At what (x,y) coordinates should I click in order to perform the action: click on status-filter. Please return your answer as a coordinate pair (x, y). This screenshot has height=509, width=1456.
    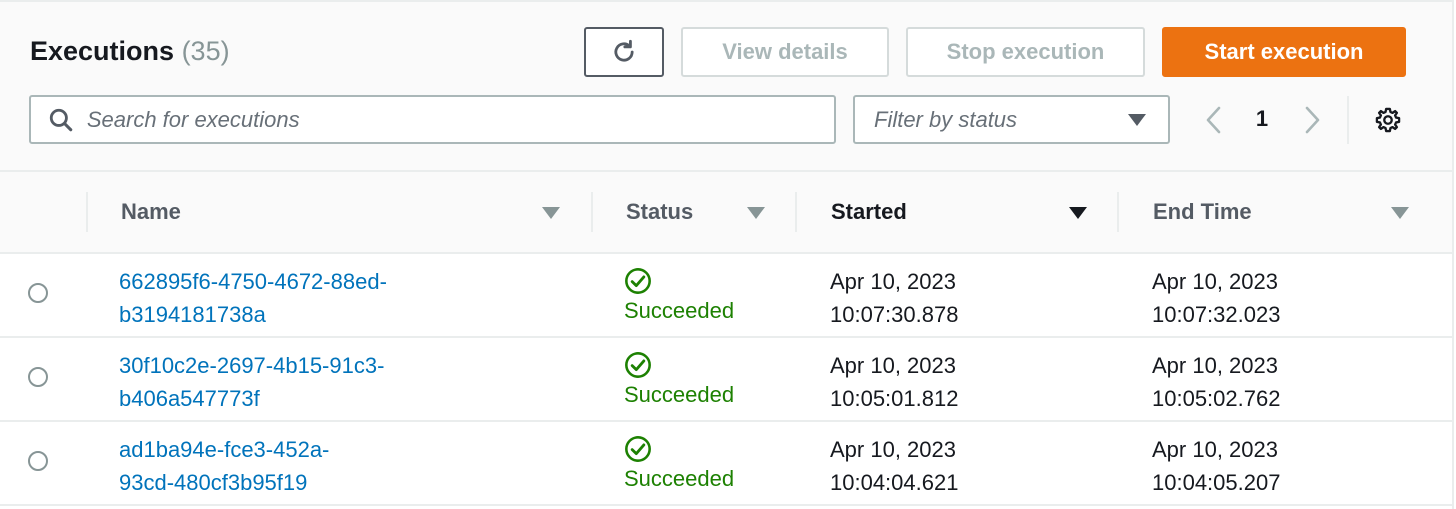
    Looking at the image, I should click on (1011, 119).